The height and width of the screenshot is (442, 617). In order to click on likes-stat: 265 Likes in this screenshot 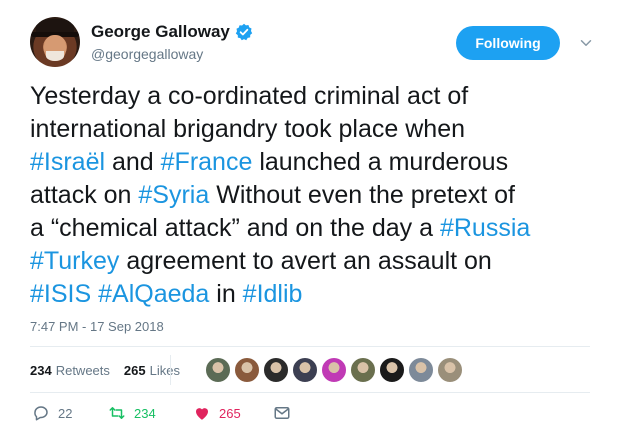, I will do `click(152, 370)`.